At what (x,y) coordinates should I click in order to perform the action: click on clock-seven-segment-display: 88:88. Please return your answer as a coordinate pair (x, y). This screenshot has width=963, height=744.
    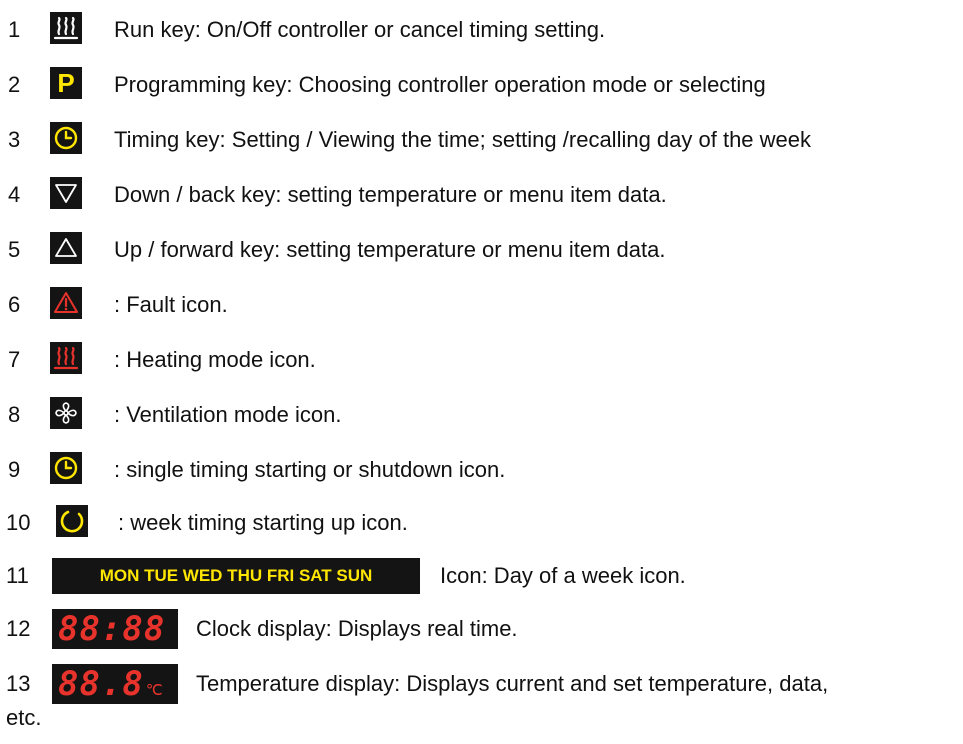
    Looking at the image, I should click on (115, 629).